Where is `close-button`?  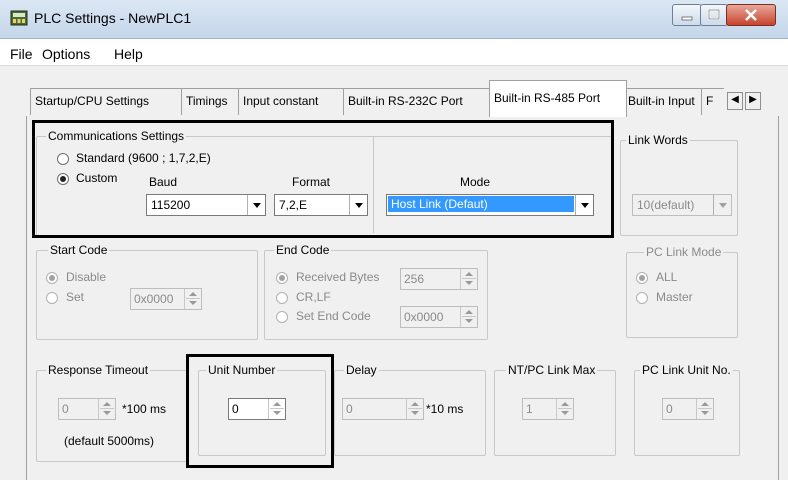 close-button is located at coordinates (751, 15).